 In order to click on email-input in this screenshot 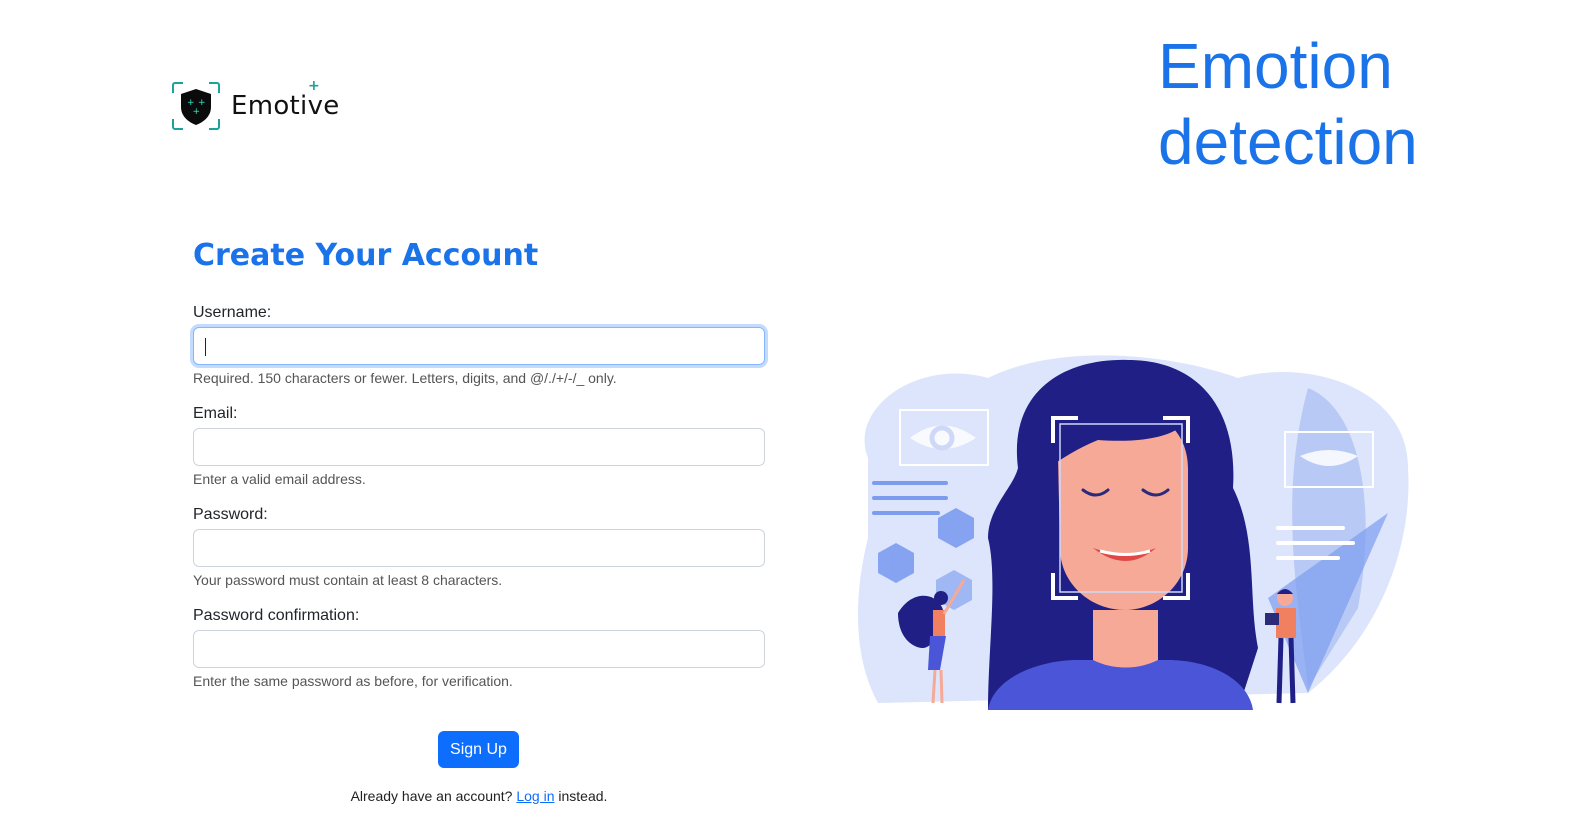, I will do `click(479, 447)`.